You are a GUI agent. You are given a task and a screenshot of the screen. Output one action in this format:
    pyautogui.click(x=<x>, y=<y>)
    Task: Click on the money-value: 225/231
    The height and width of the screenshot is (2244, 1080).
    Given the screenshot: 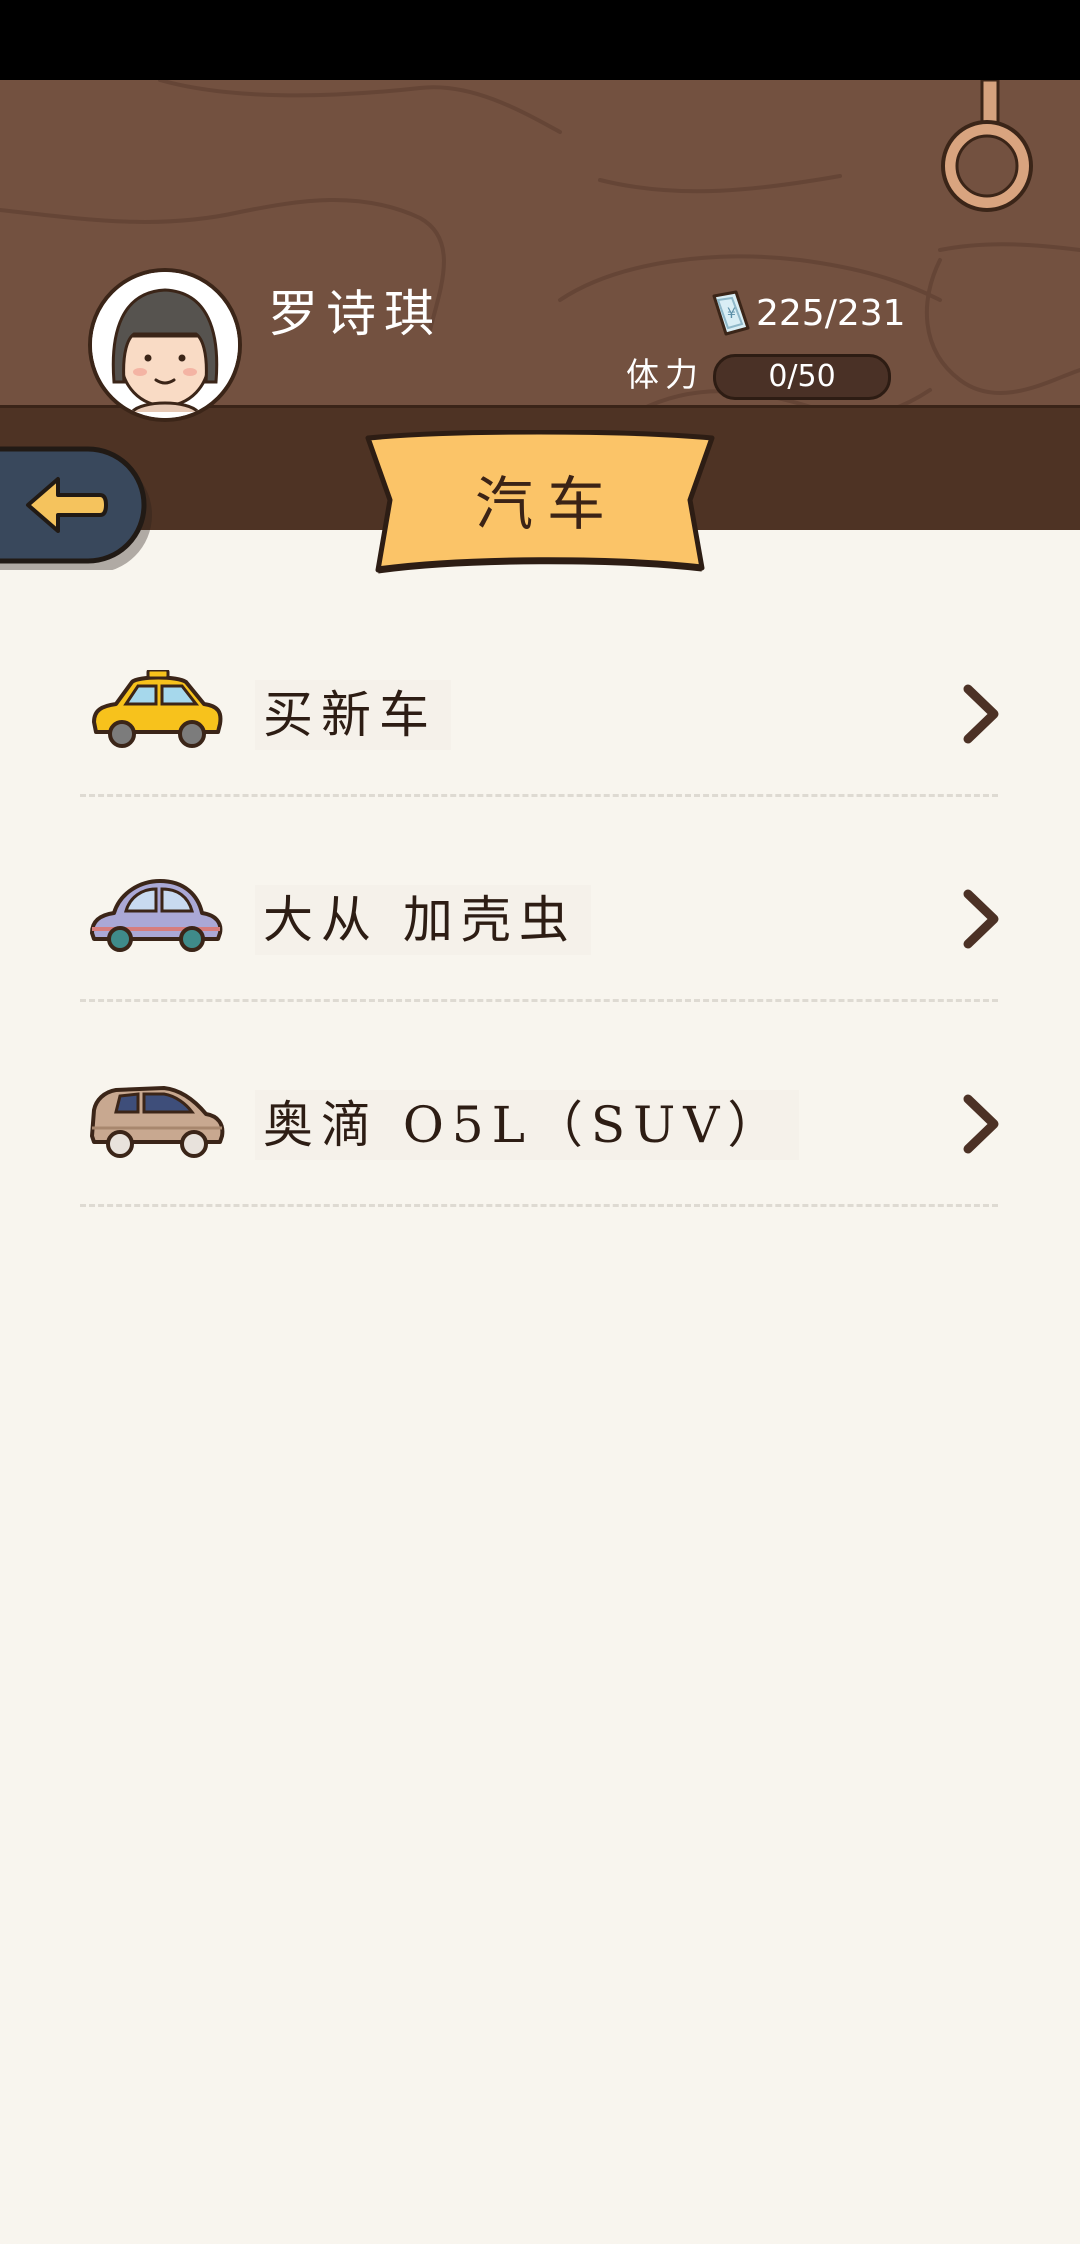 What is the action you would take?
    pyautogui.click(x=831, y=313)
    